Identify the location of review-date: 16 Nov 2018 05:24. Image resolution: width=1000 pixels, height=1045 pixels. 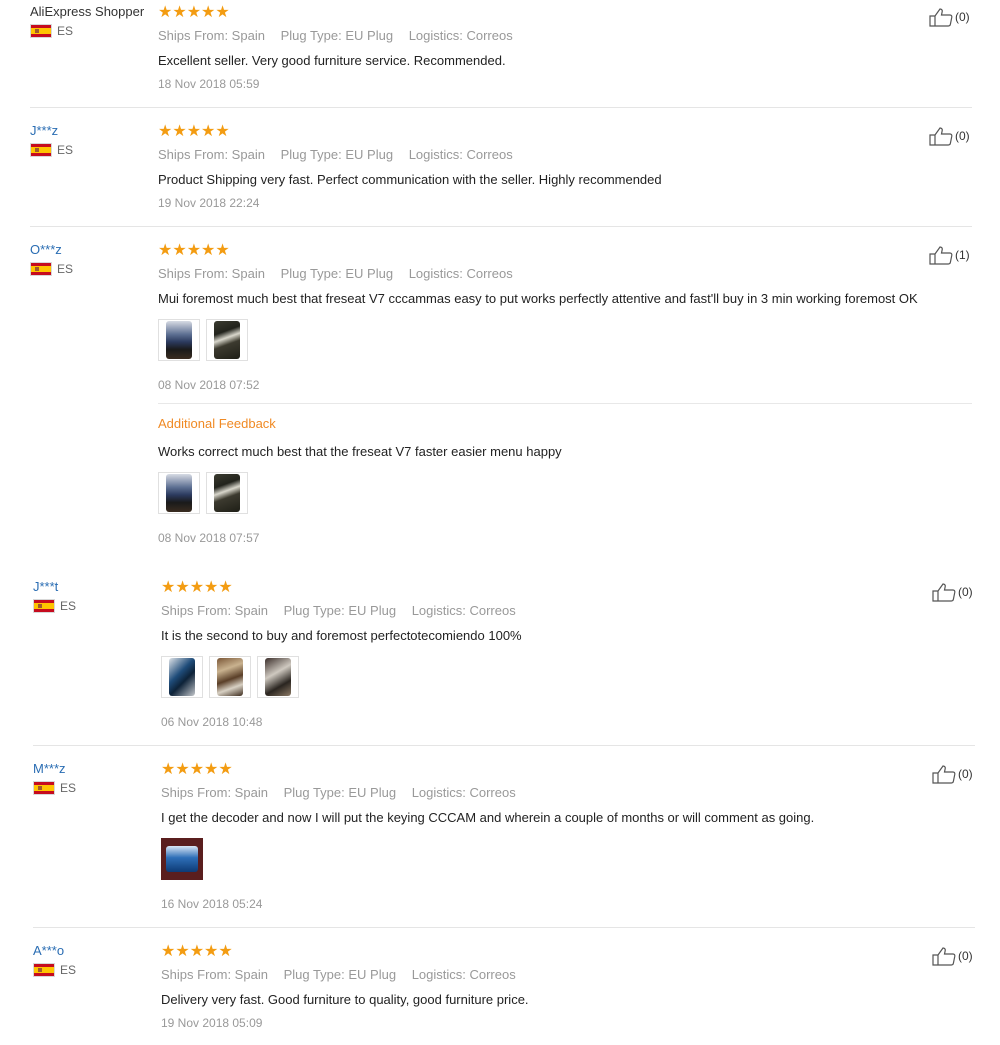
(212, 904).